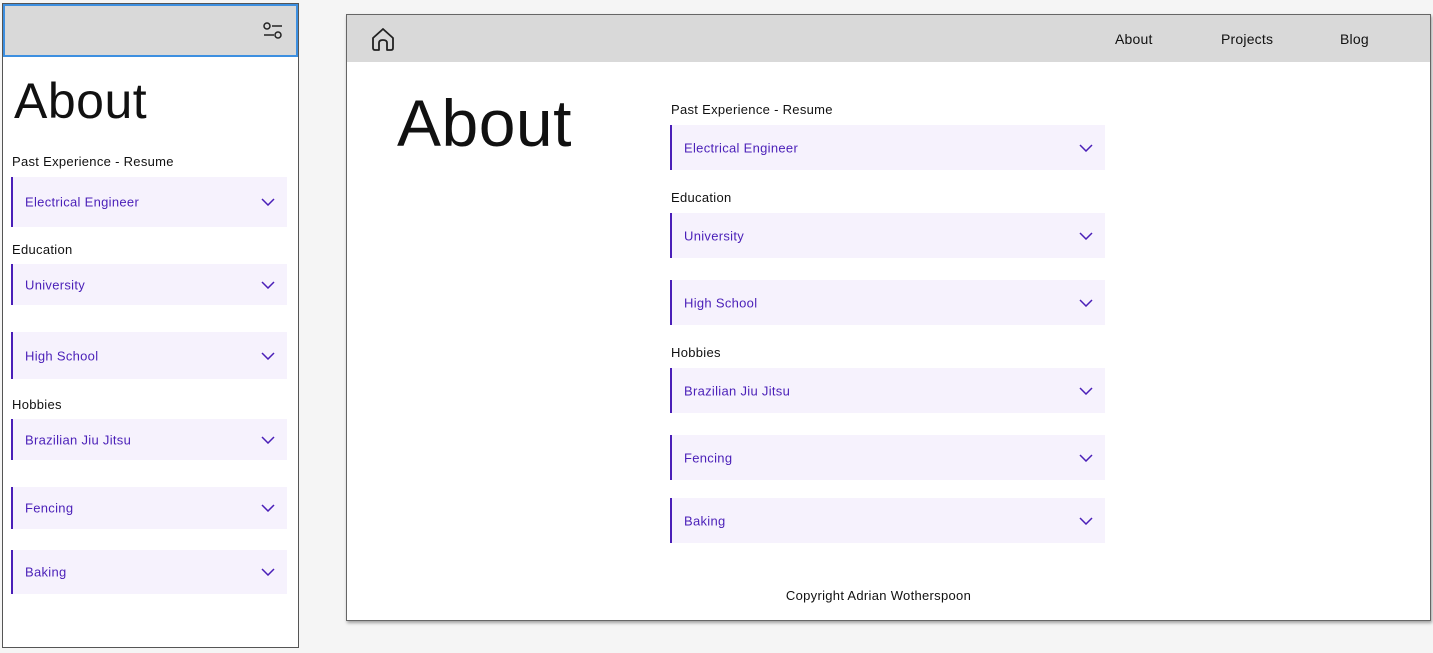 The height and width of the screenshot is (653, 1433). Describe the element at coordinates (1354, 39) in the screenshot. I see `nav-link-blog: Blog` at that location.